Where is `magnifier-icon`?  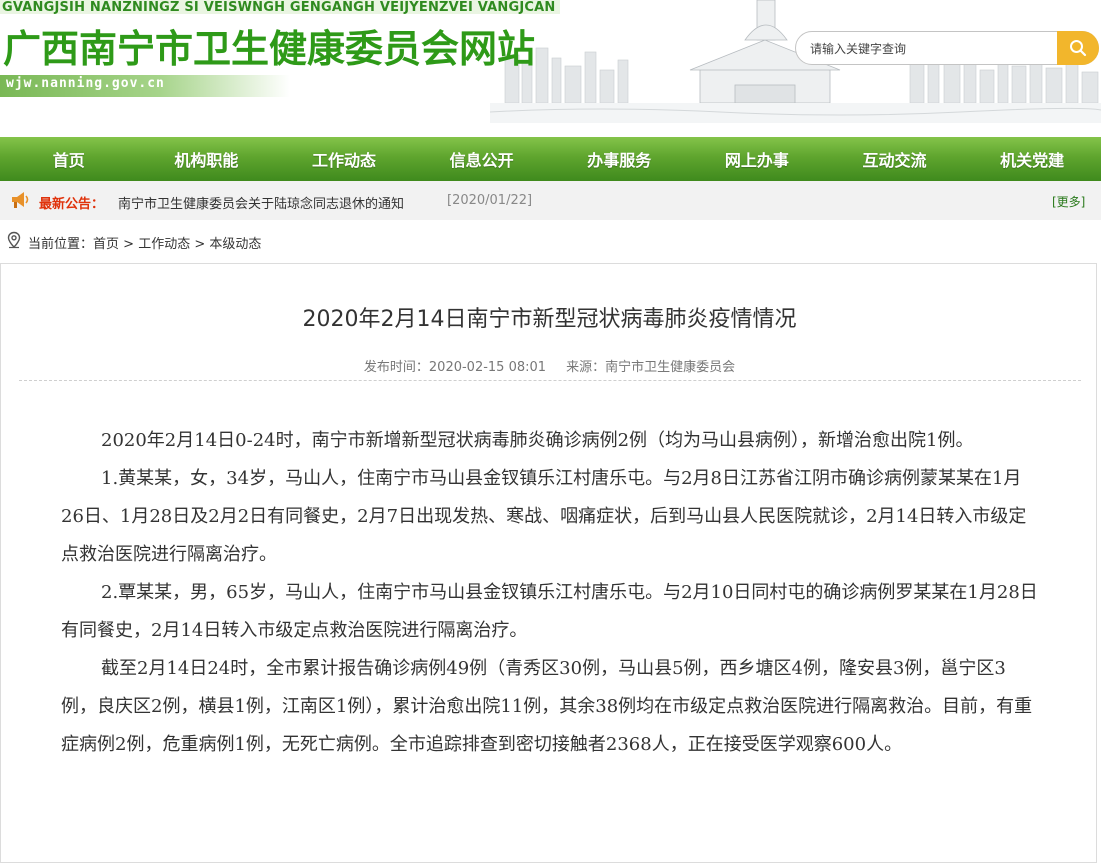
magnifier-icon is located at coordinates (1078, 48).